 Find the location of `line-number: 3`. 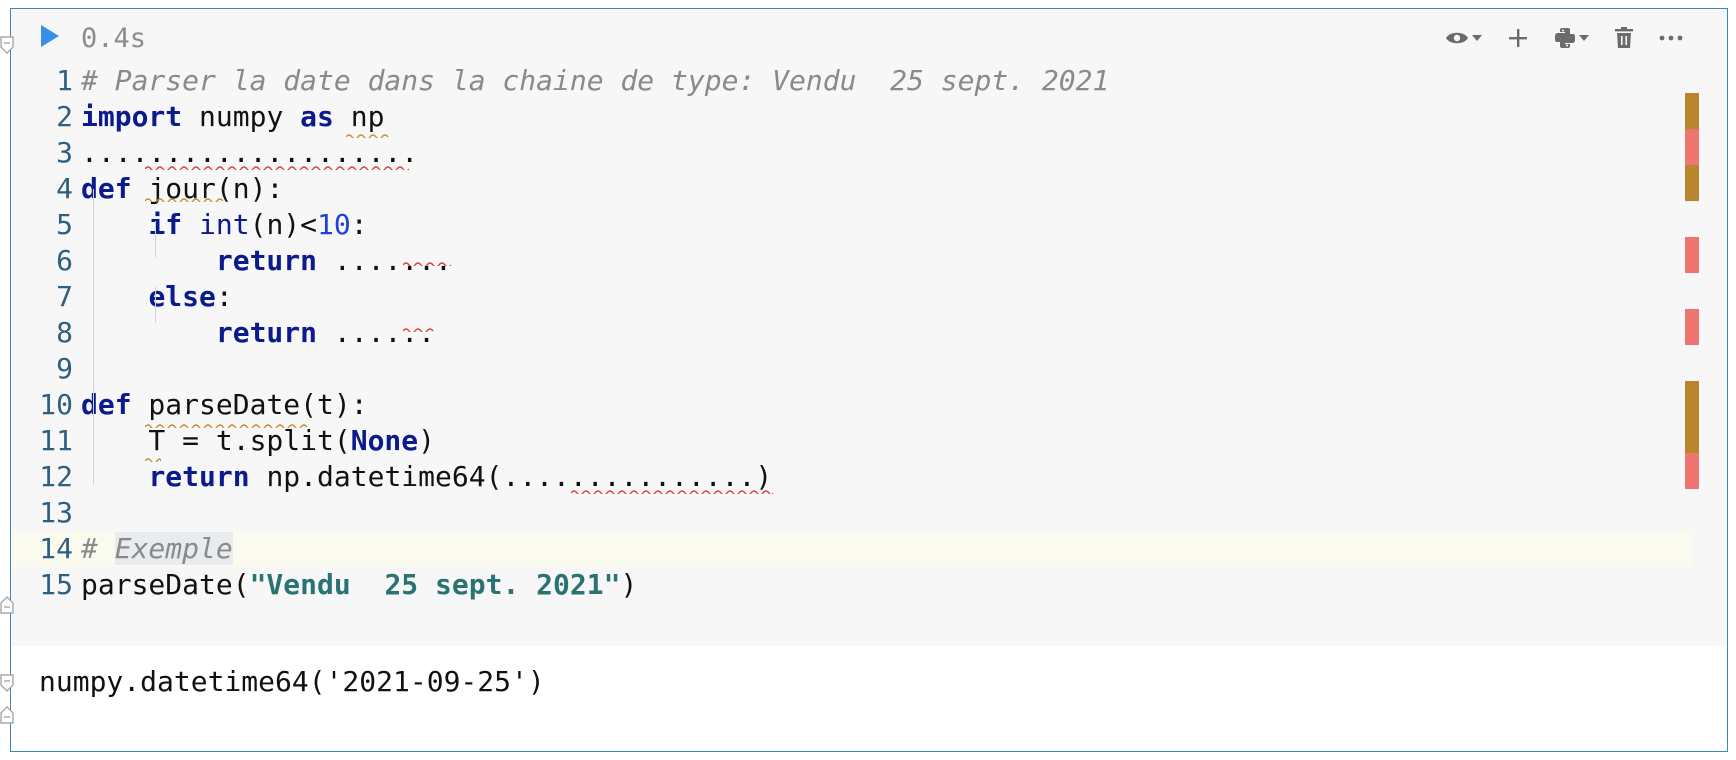

line-number: 3 is located at coordinates (64, 152).